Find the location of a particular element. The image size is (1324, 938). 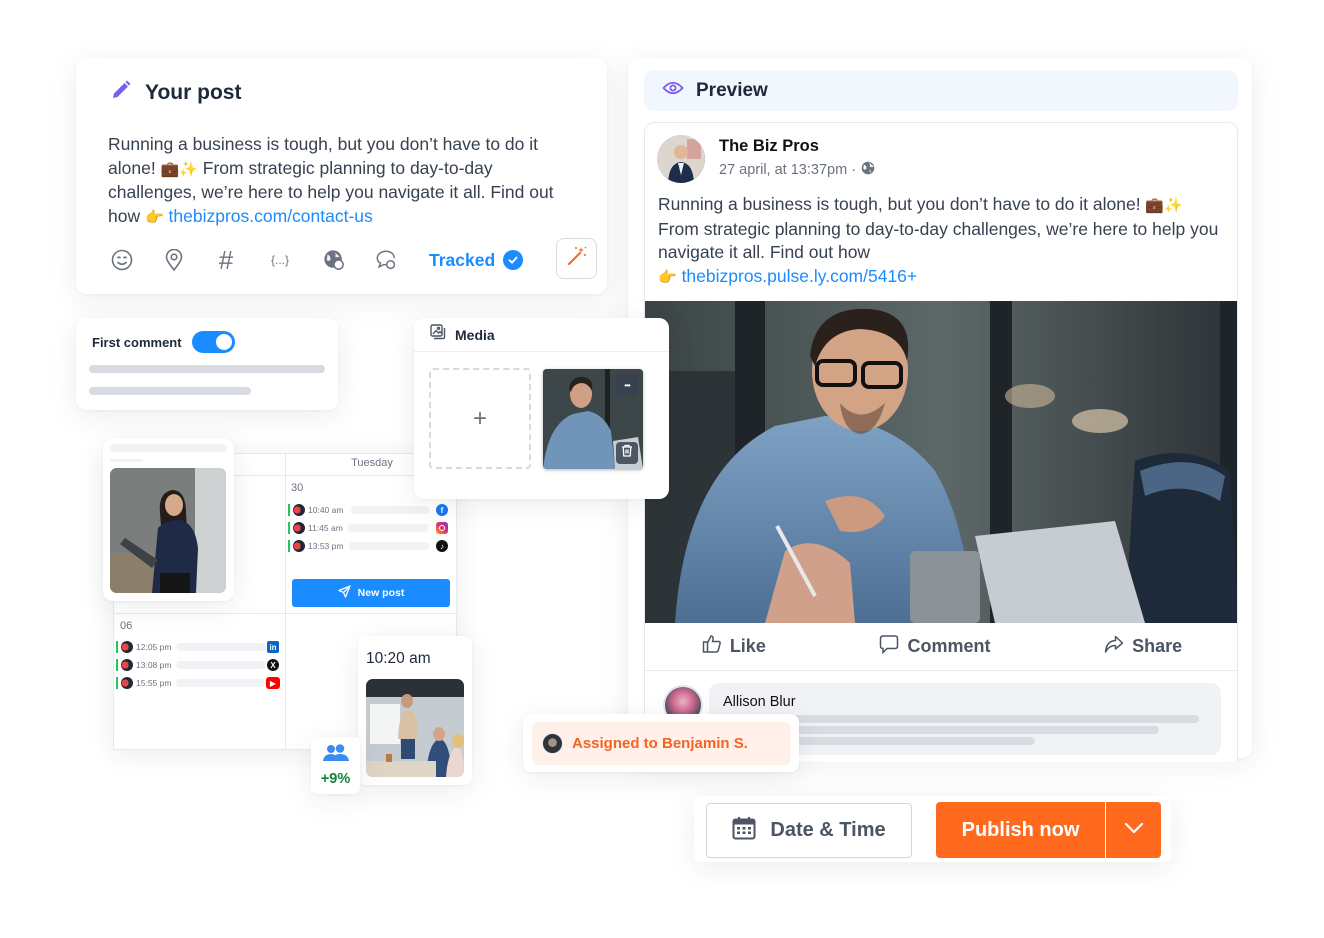

calendar-divider is located at coordinates (286, 613).